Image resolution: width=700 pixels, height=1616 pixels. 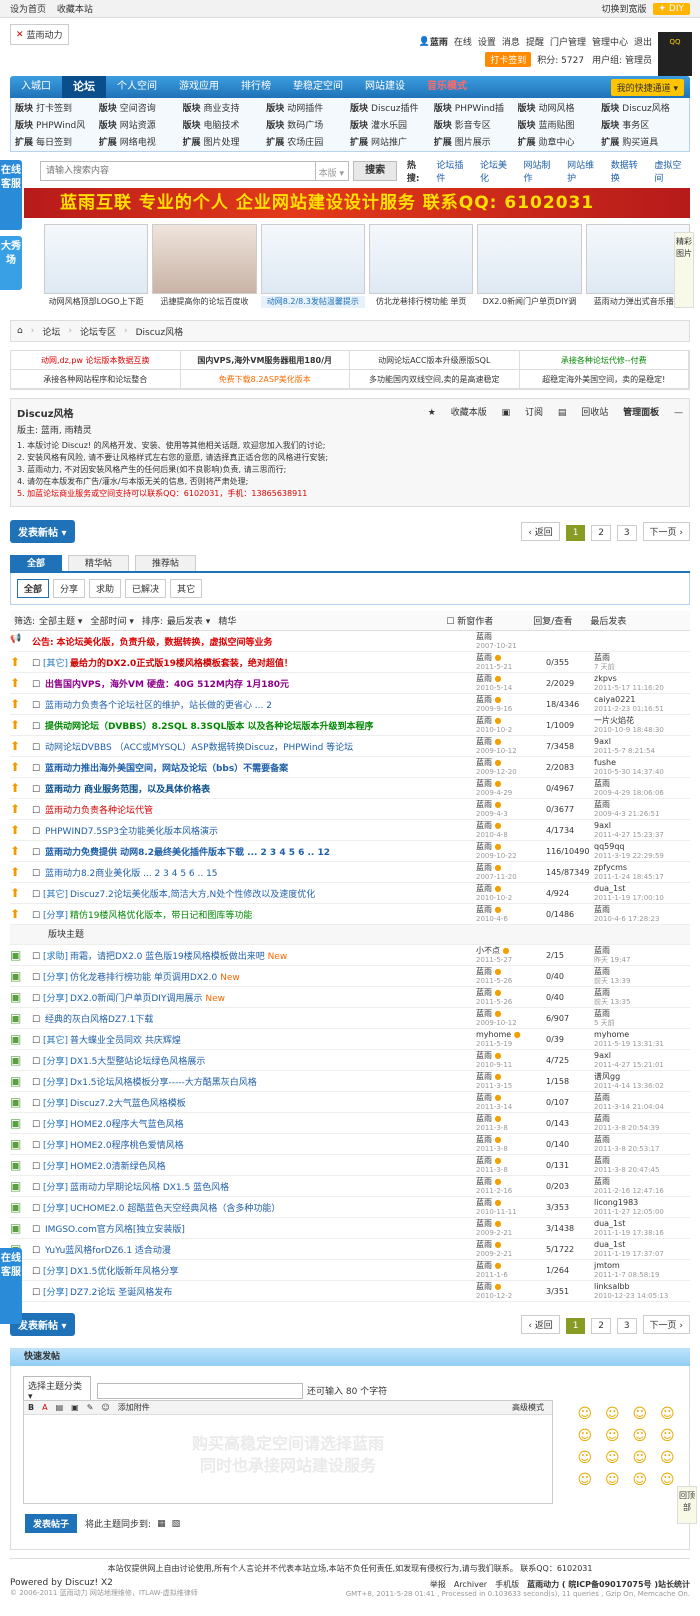 I want to click on next-page-button: 下一页 ›, so click(x=666, y=531).